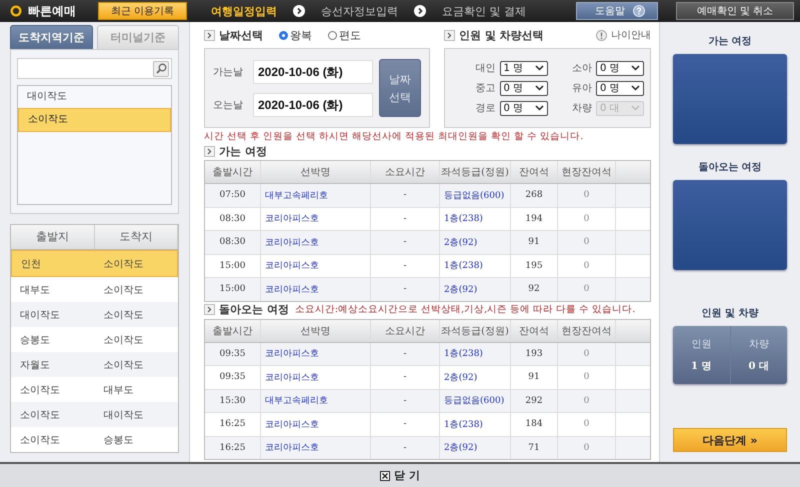  Describe the element at coordinates (758, 344) in the screenshot. I see `summary-label: 차량` at that location.